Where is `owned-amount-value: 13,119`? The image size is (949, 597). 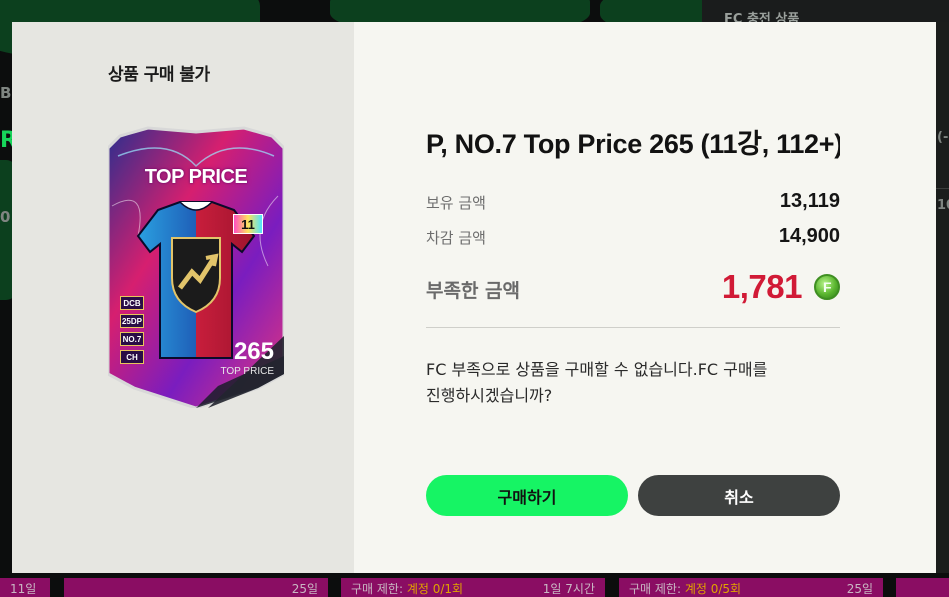 owned-amount-value: 13,119 is located at coordinates (809, 201).